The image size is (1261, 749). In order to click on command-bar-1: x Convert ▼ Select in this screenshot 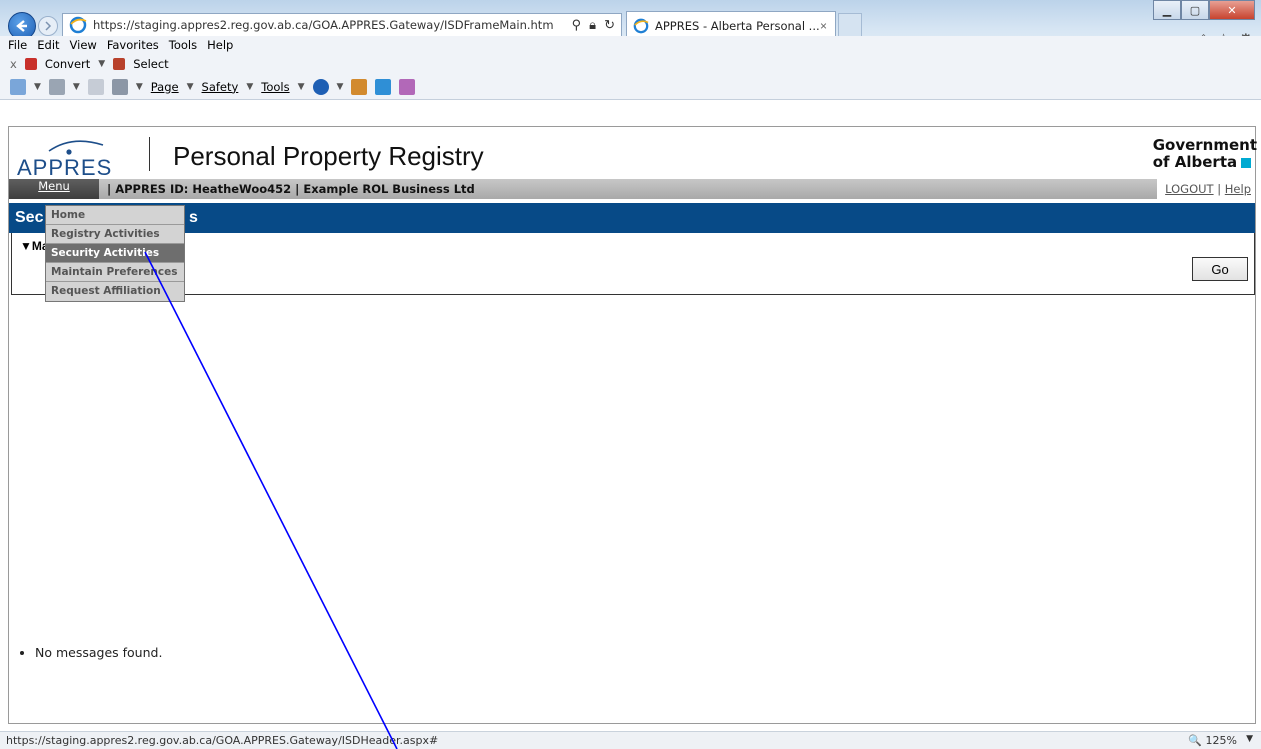, I will do `click(630, 64)`.